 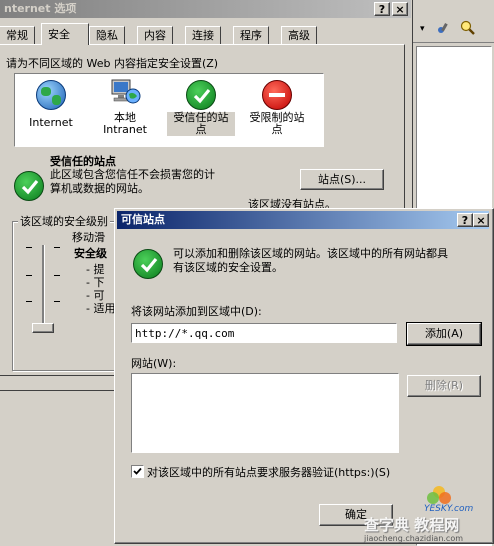 What do you see at coordinates (132, 181) in the screenshot?
I see `zone-info-description: 此区域包含您信任不会损害您的计 算机或数据的网站。` at bounding box center [132, 181].